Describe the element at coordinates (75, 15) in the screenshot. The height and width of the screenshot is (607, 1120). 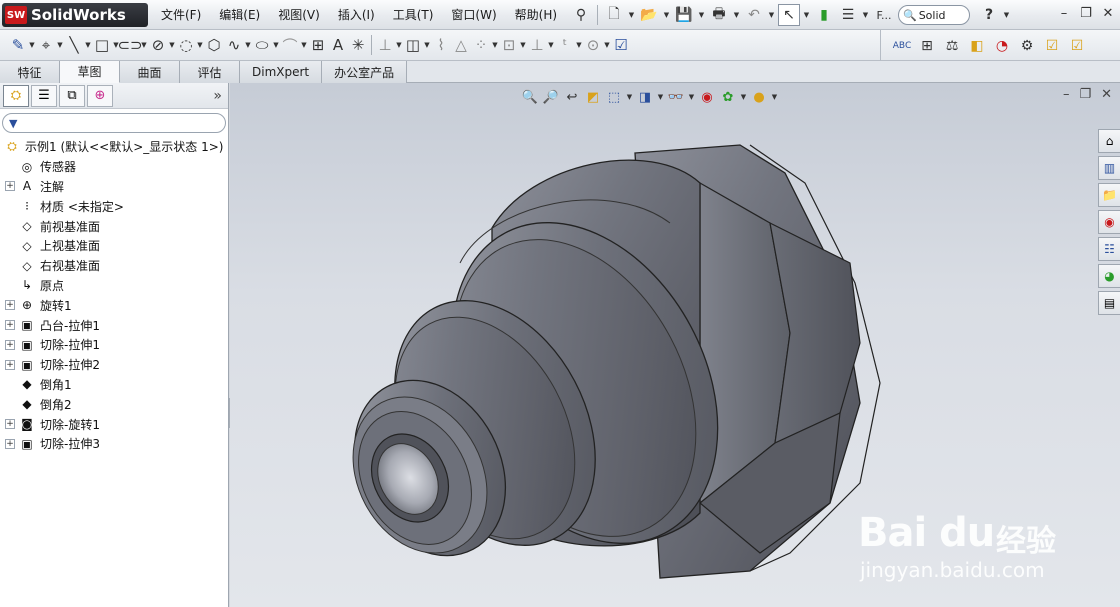
I see `solidworks-logo: SW SolidWorks` at that location.